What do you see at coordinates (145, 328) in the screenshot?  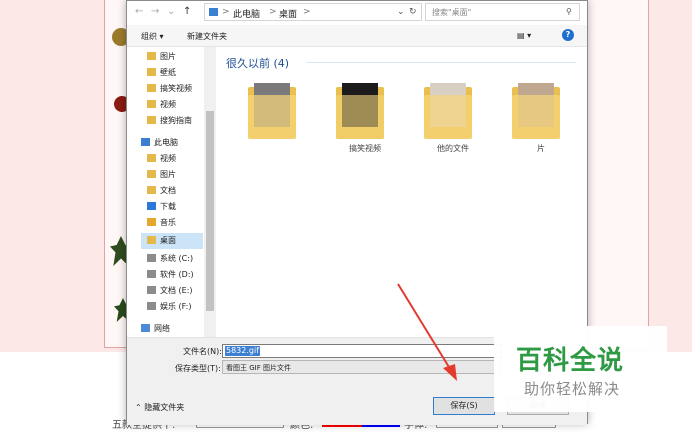 I see `network-icon` at bounding box center [145, 328].